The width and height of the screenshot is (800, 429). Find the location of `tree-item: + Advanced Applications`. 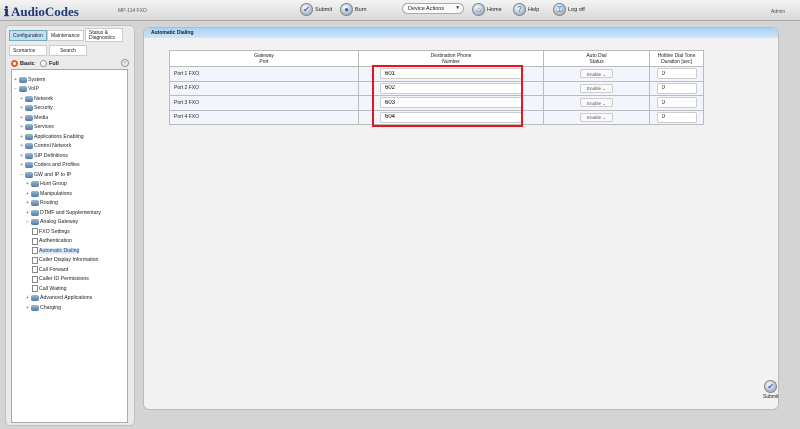

tree-item: + Advanced Applications is located at coordinates (59, 298).